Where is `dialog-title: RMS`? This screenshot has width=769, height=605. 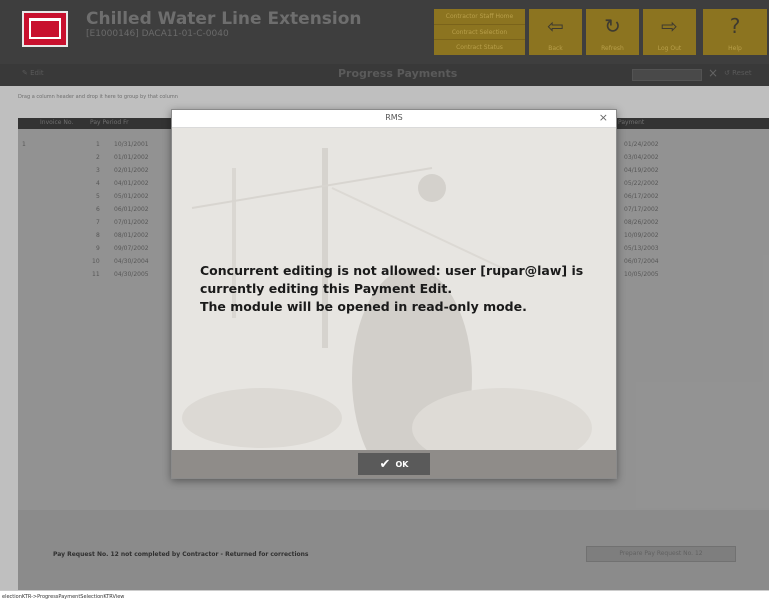 dialog-title: RMS is located at coordinates (394, 117).